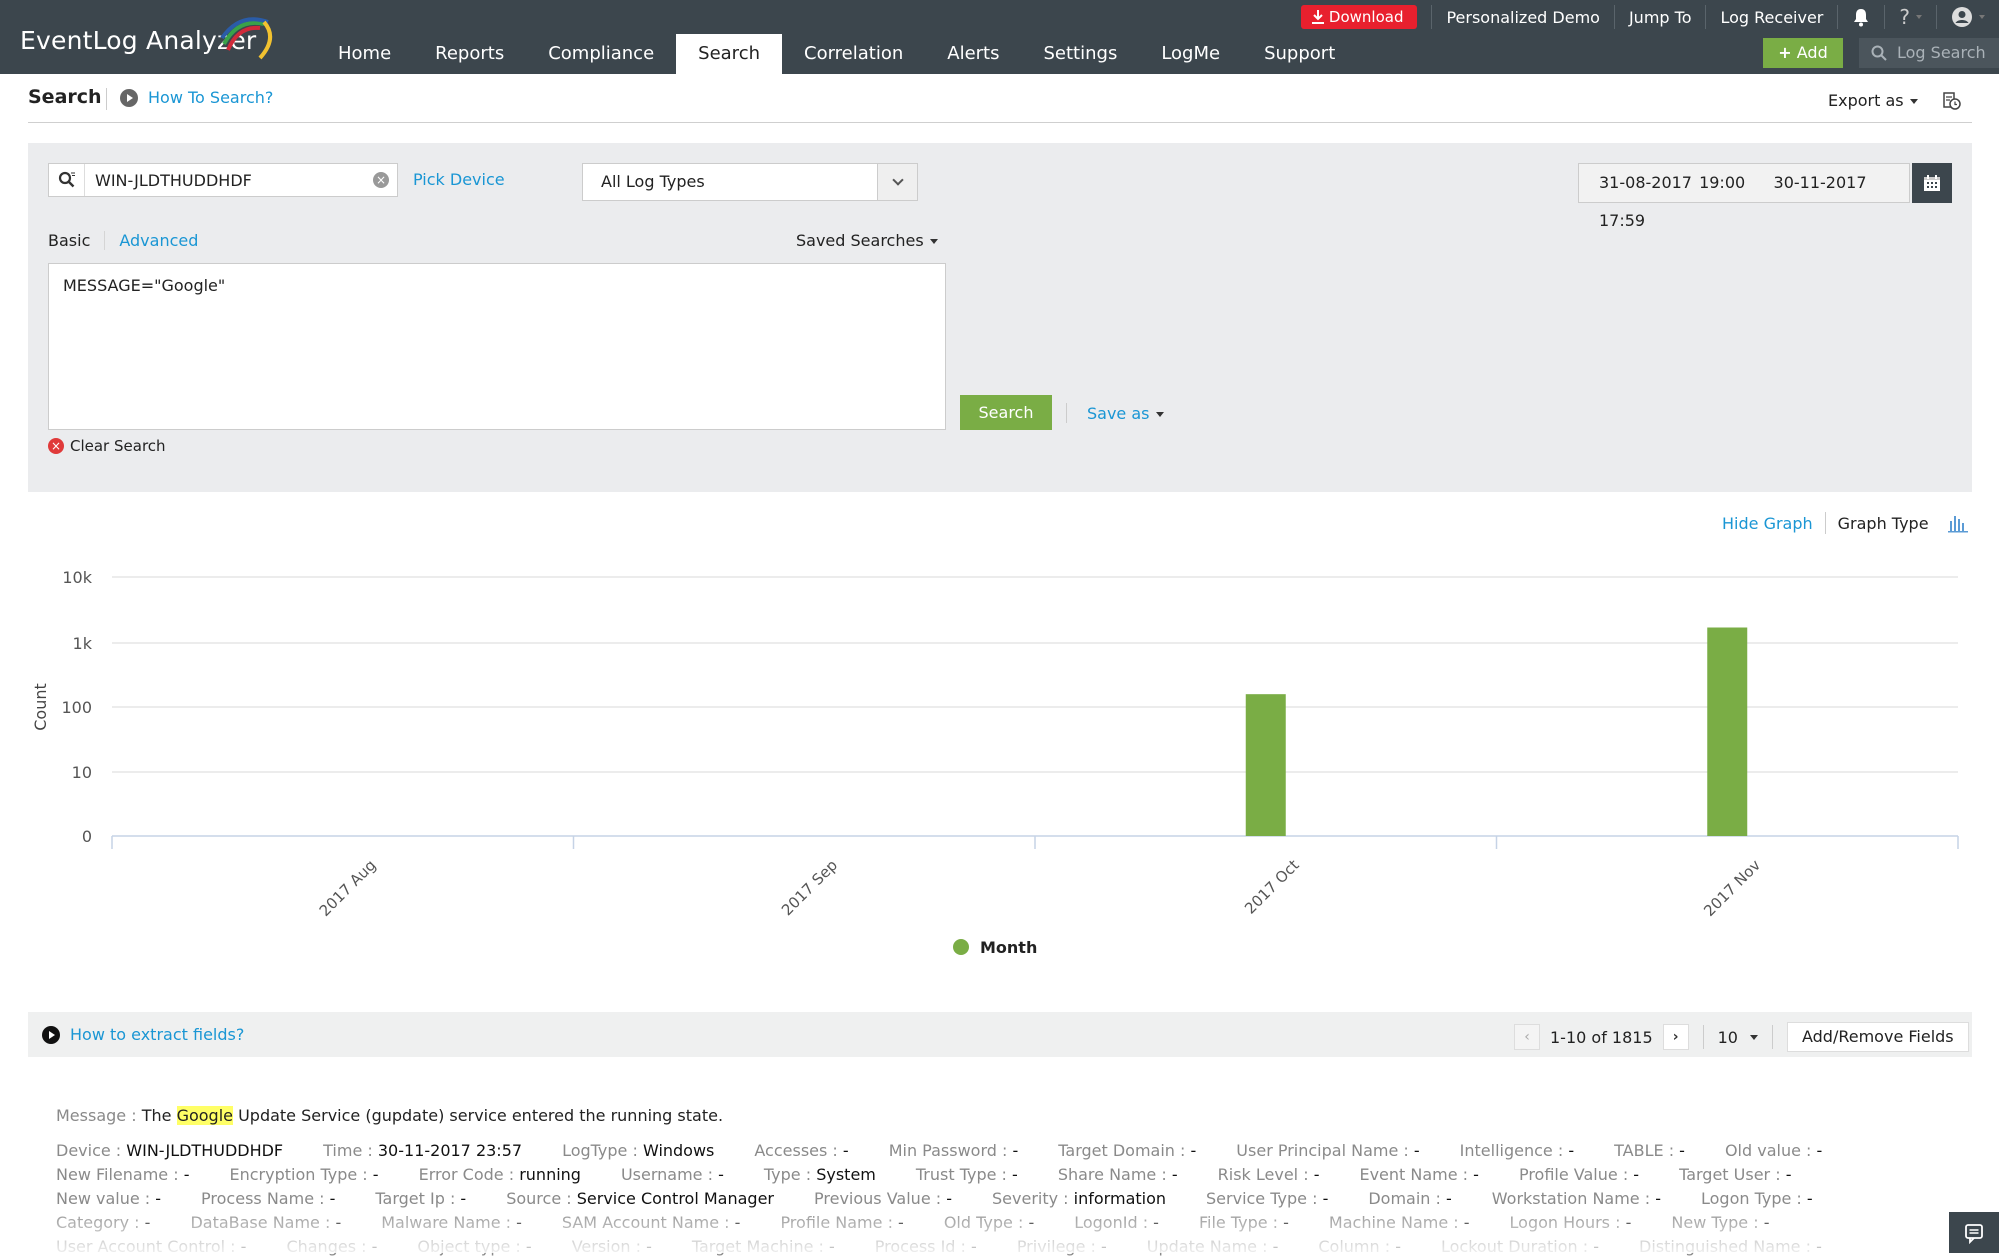 The image size is (1999, 1259). I want to click on chevron-down-icon, so click(1982, 17).